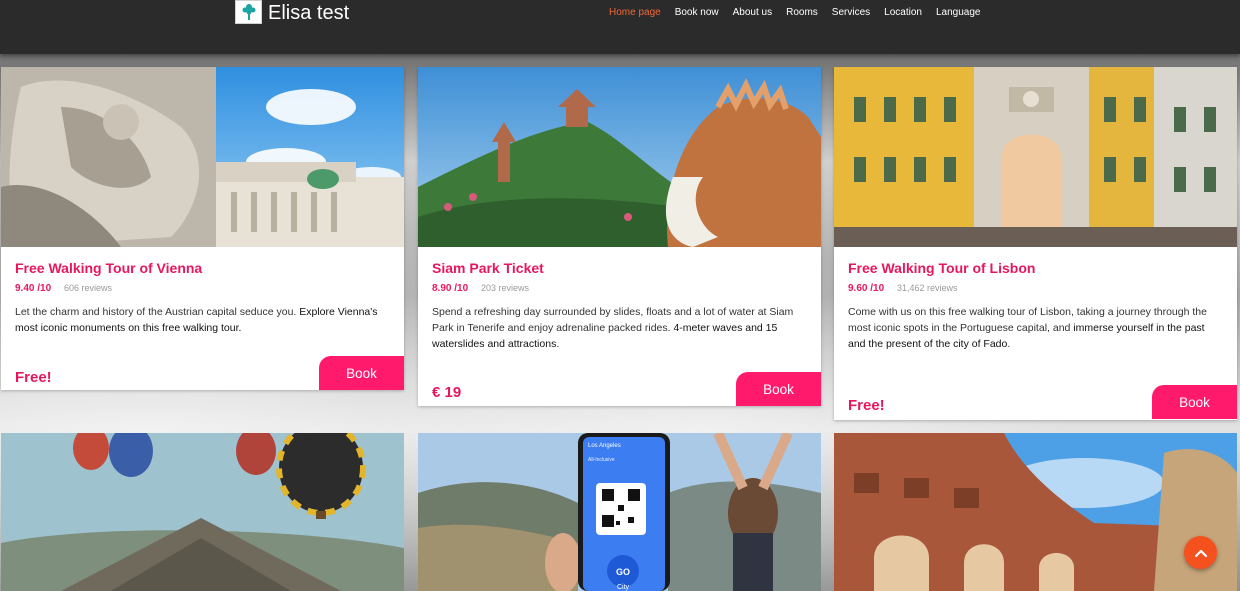 The height and width of the screenshot is (591, 1240). I want to click on card-rating: 9.40 /10, so click(33, 288).